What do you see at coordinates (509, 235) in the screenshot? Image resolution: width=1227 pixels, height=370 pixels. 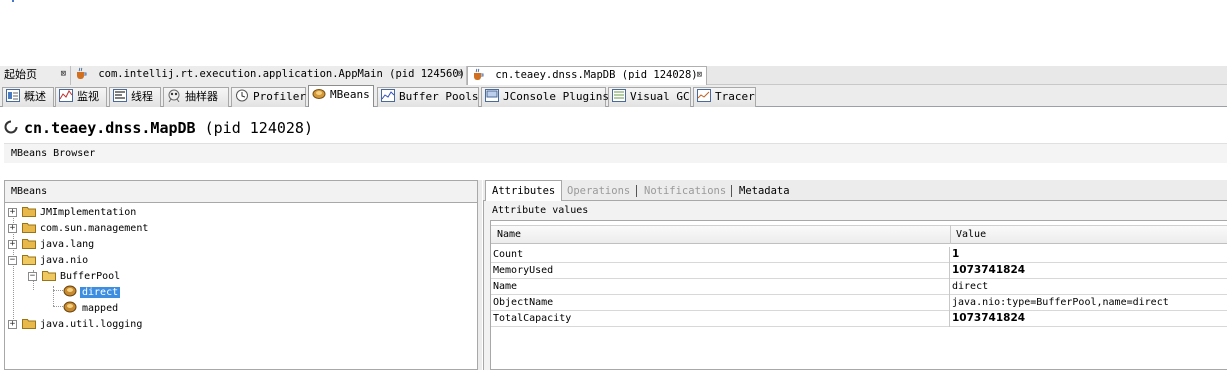 I see `column-header-name: Name` at bounding box center [509, 235].